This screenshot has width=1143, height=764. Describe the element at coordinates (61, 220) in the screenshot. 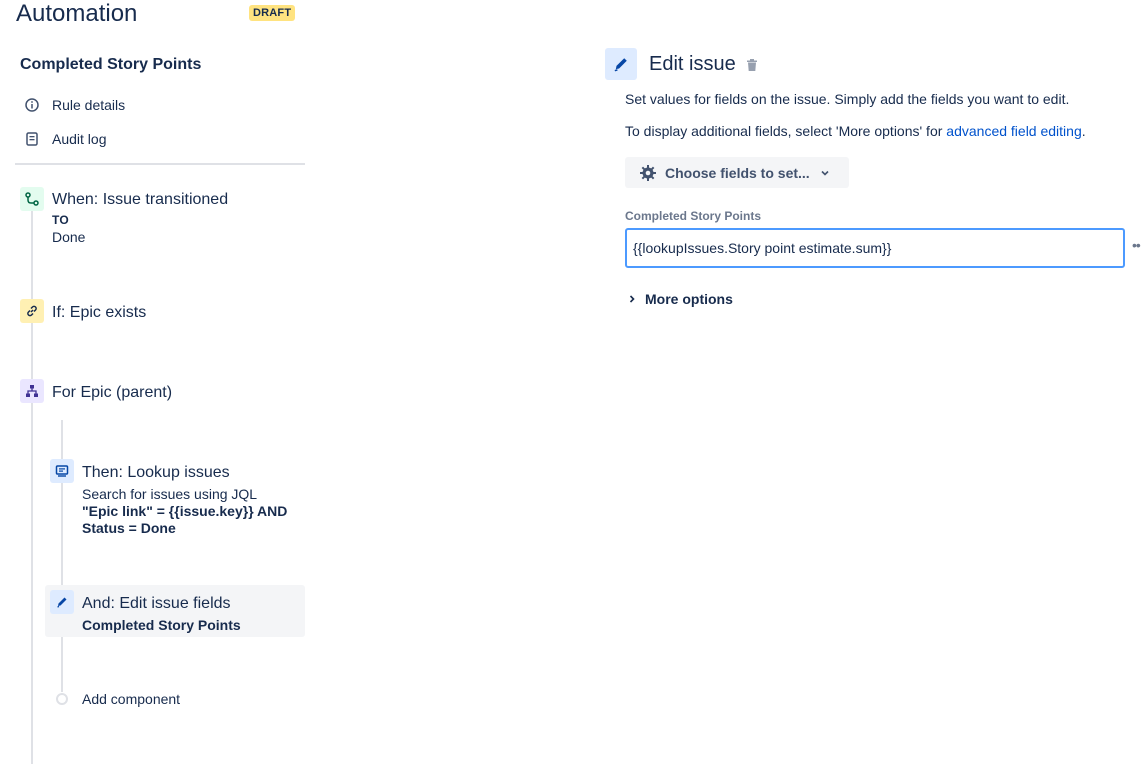

I see `trigger-to-label: TO` at that location.